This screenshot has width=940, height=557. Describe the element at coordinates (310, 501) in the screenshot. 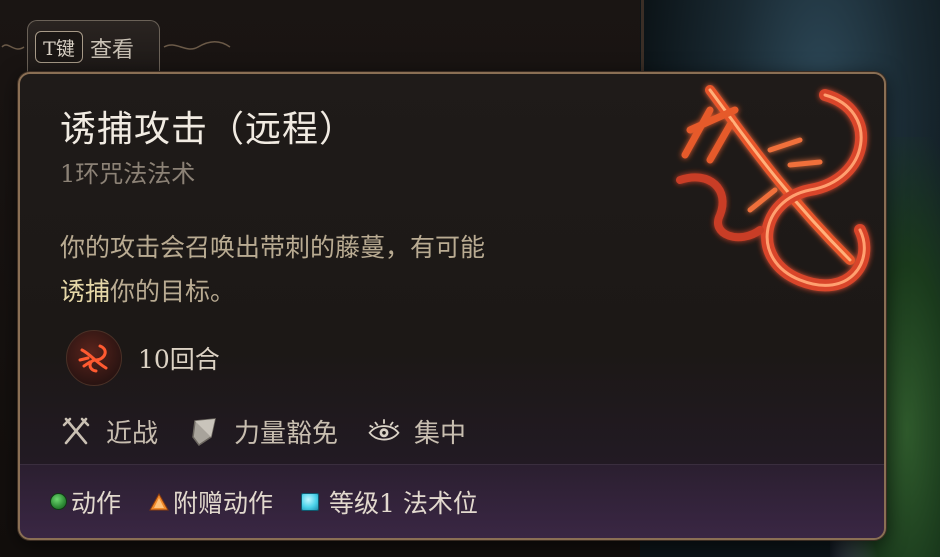

I see `spell-slot-cyan-square-icon` at that location.